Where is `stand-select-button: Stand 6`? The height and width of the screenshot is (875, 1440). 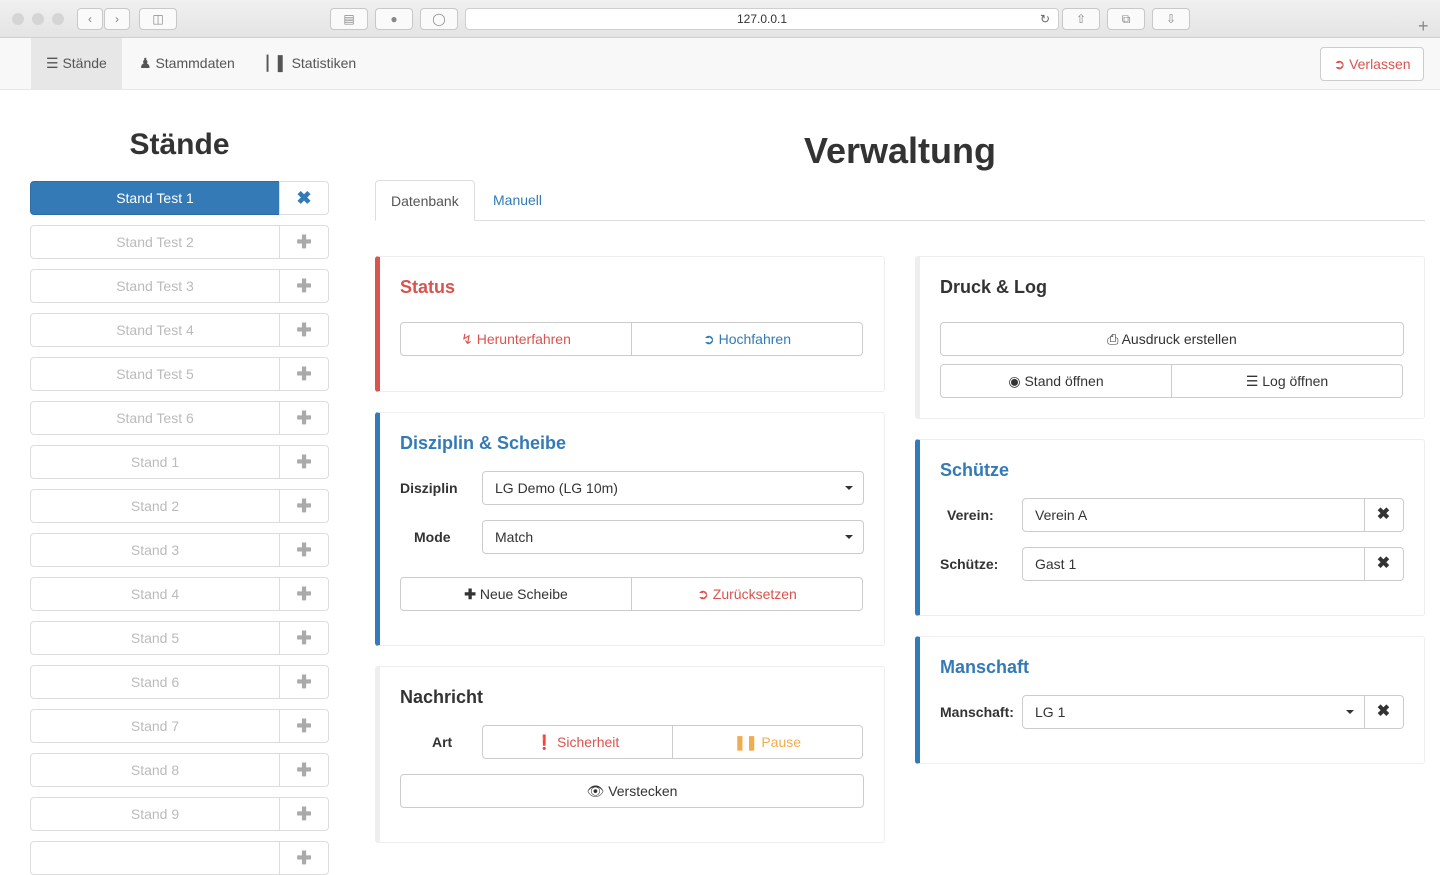
stand-select-button: Stand 6 is located at coordinates (155, 682).